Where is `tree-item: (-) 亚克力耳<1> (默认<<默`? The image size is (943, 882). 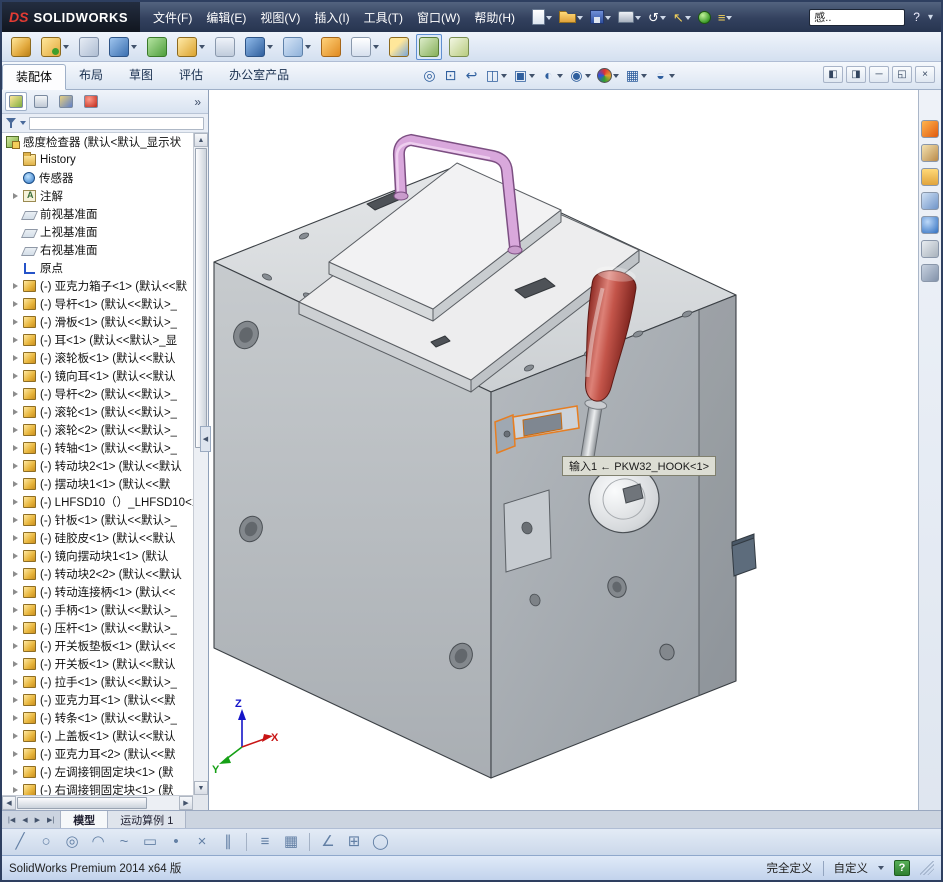
tree-item: (-) 亚克力耳<1> (默认<<默 is located at coordinates (97, 700).